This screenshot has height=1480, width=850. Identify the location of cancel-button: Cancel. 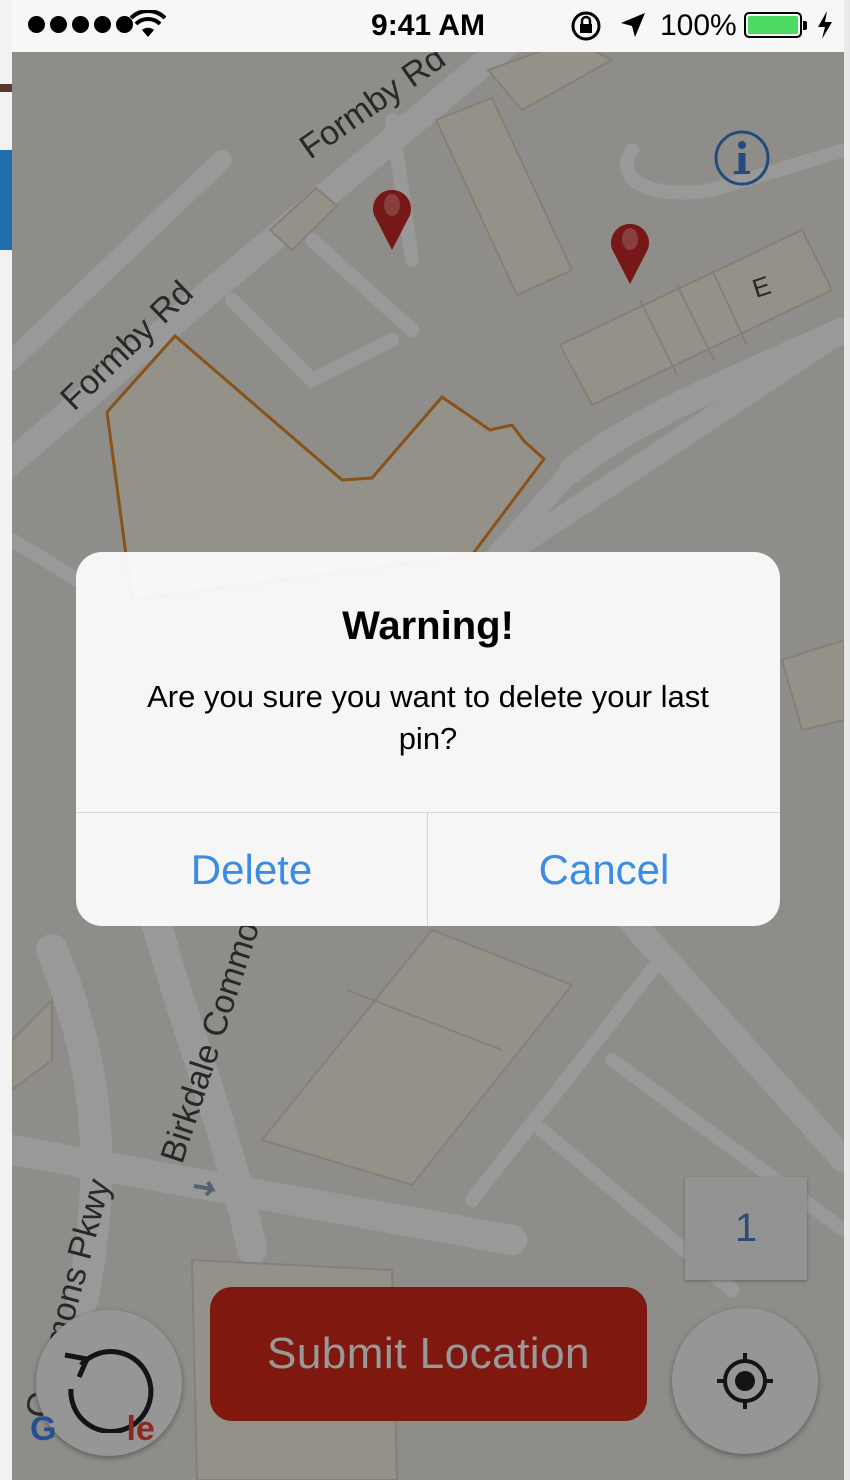
(604, 869).